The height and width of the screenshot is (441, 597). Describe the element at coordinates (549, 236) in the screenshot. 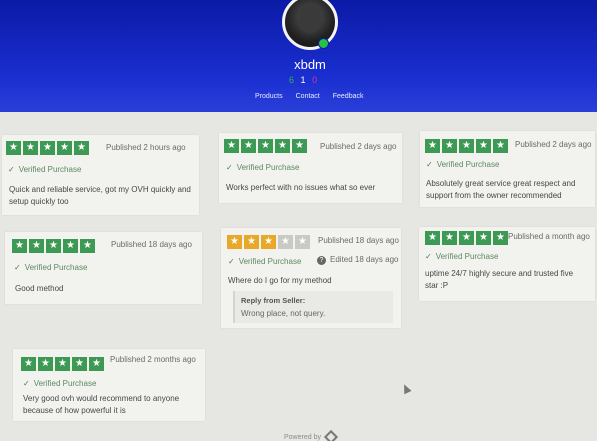

I see `published-date: Published a month ago` at that location.